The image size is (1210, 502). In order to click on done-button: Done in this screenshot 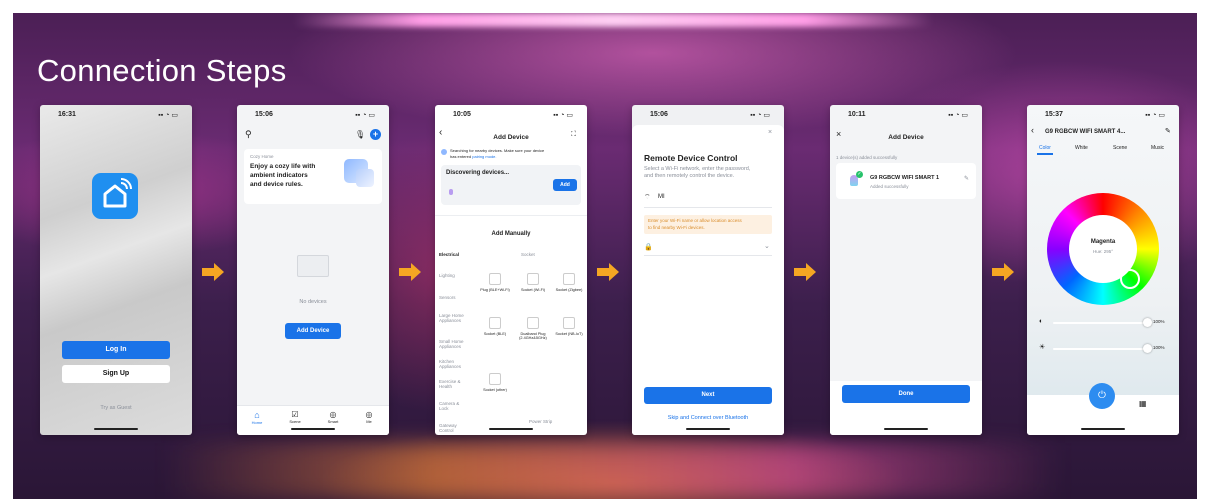, I will do `click(906, 394)`.